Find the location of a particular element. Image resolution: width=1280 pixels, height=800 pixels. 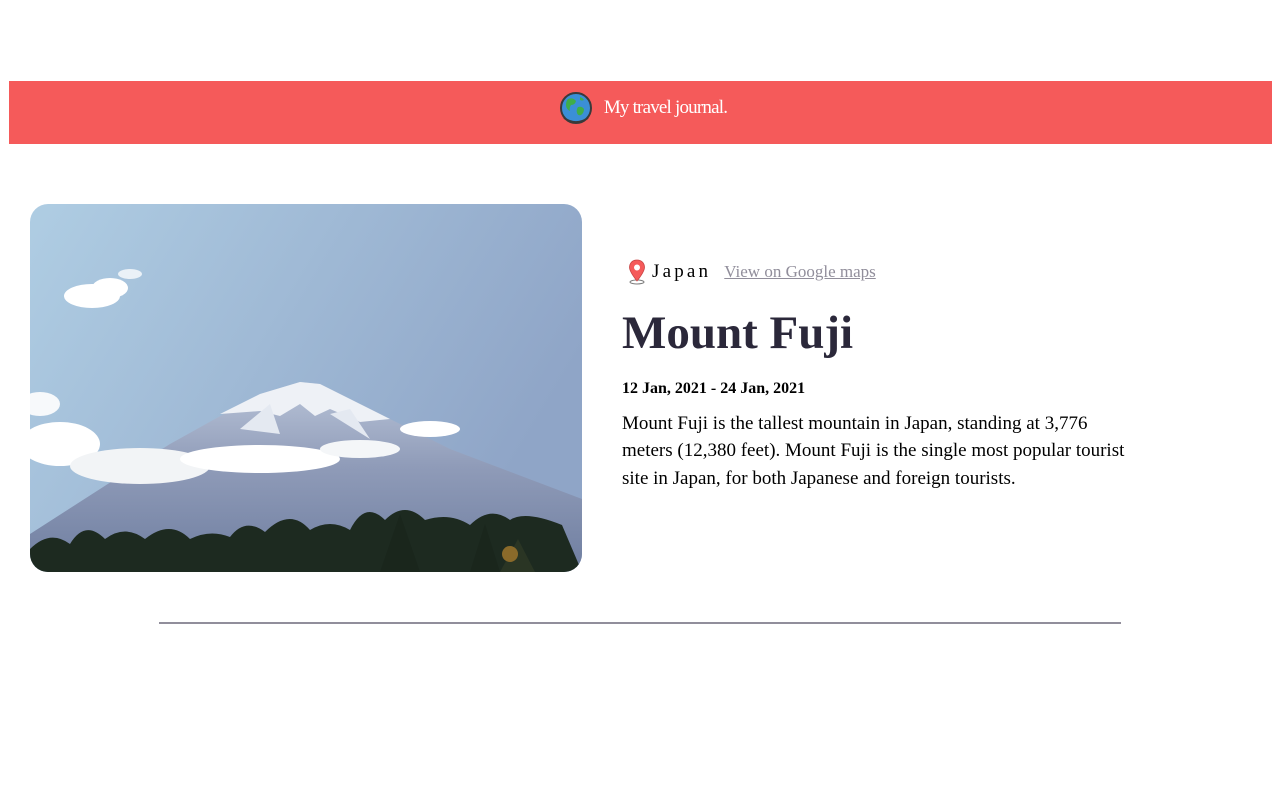

entry-dates: 12 Jan, 2021 - 24 Jan, 2021 is located at coordinates (714, 388).